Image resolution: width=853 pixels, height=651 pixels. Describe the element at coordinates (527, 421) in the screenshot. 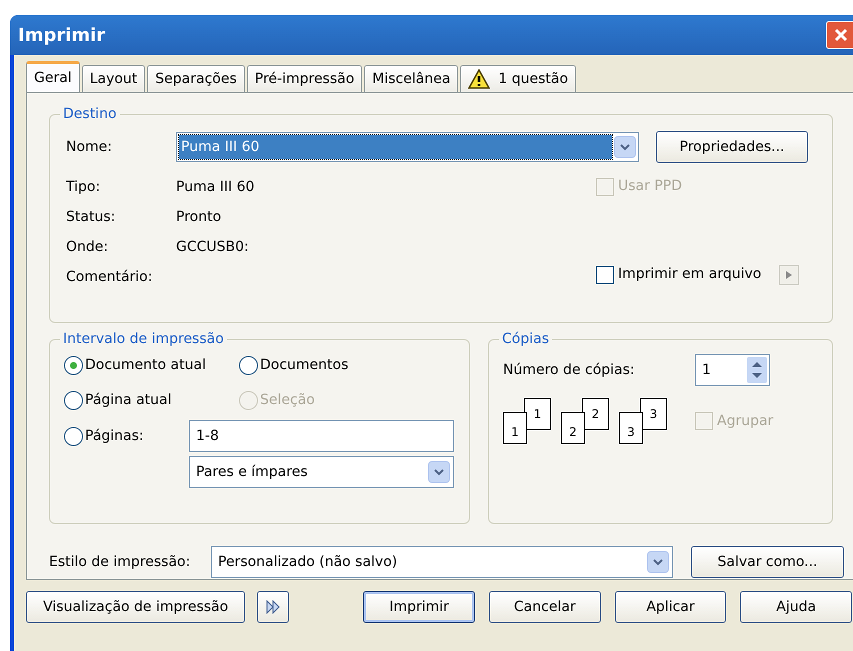

I see `collate-pages-drawing: 1 1` at that location.